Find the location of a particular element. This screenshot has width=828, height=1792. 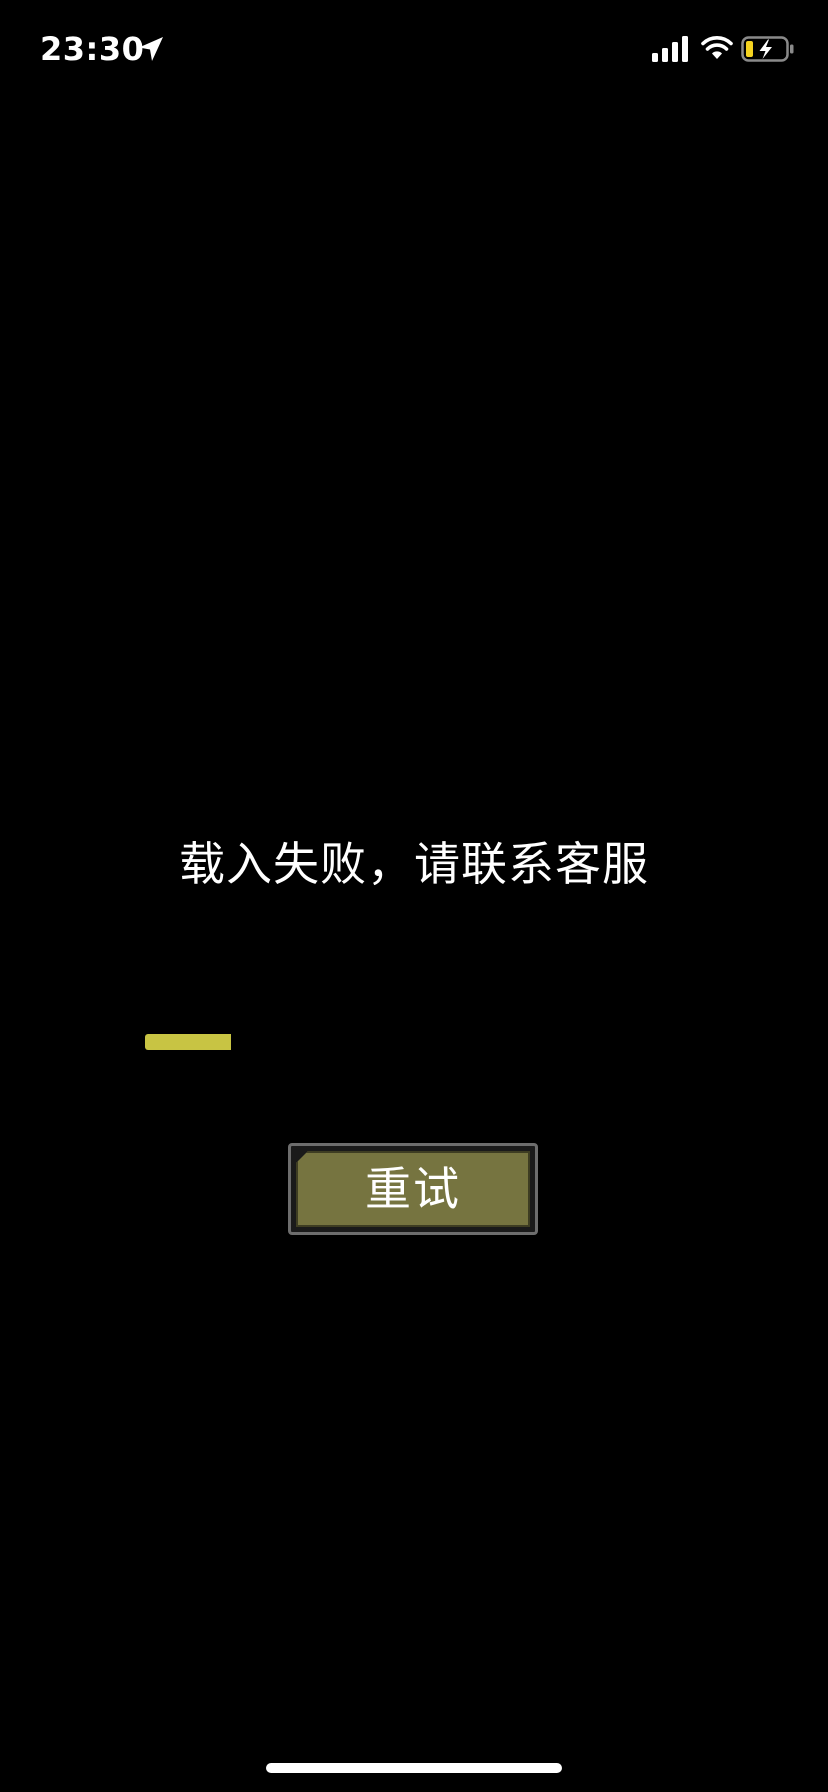

retry-button-label: 重试 is located at coordinates (413, 1189).